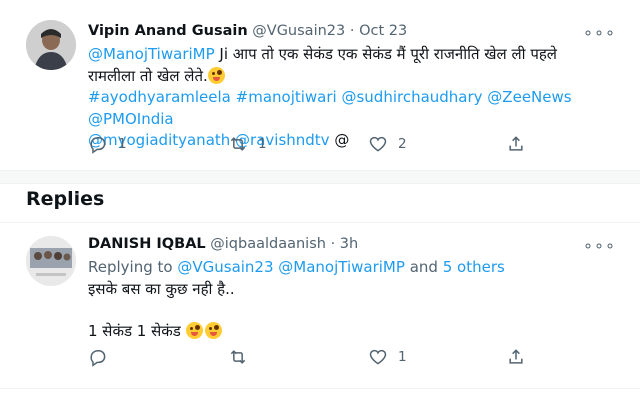 This screenshot has width=640, height=417. Describe the element at coordinates (320, 388) in the screenshot. I see `bottom-separator` at that location.